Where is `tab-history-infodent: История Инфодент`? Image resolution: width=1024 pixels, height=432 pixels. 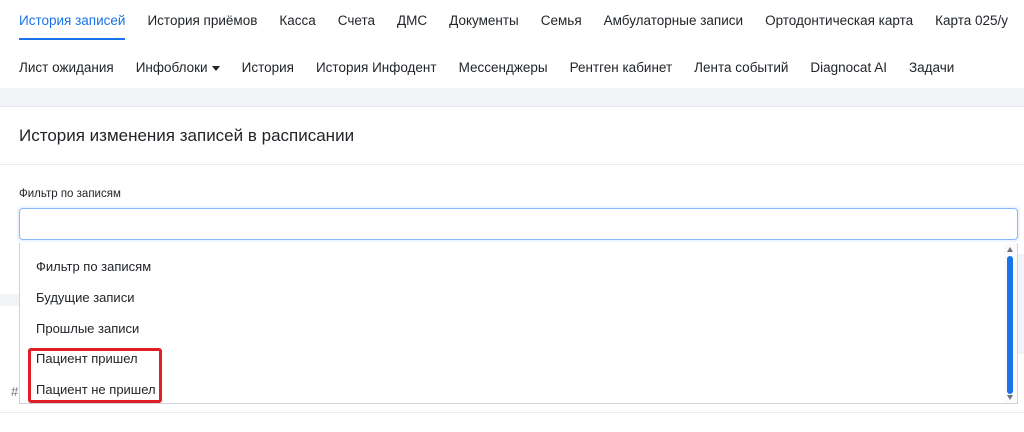
tab-history-infodent: История Инфодент is located at coordinates (376, 67).